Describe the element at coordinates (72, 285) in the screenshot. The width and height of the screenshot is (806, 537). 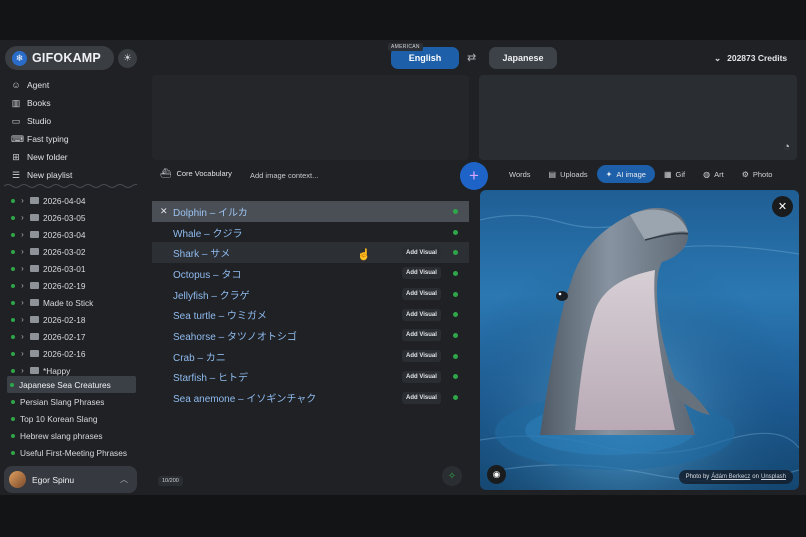
I see `folder-item: › 2026-02-19` at that location.